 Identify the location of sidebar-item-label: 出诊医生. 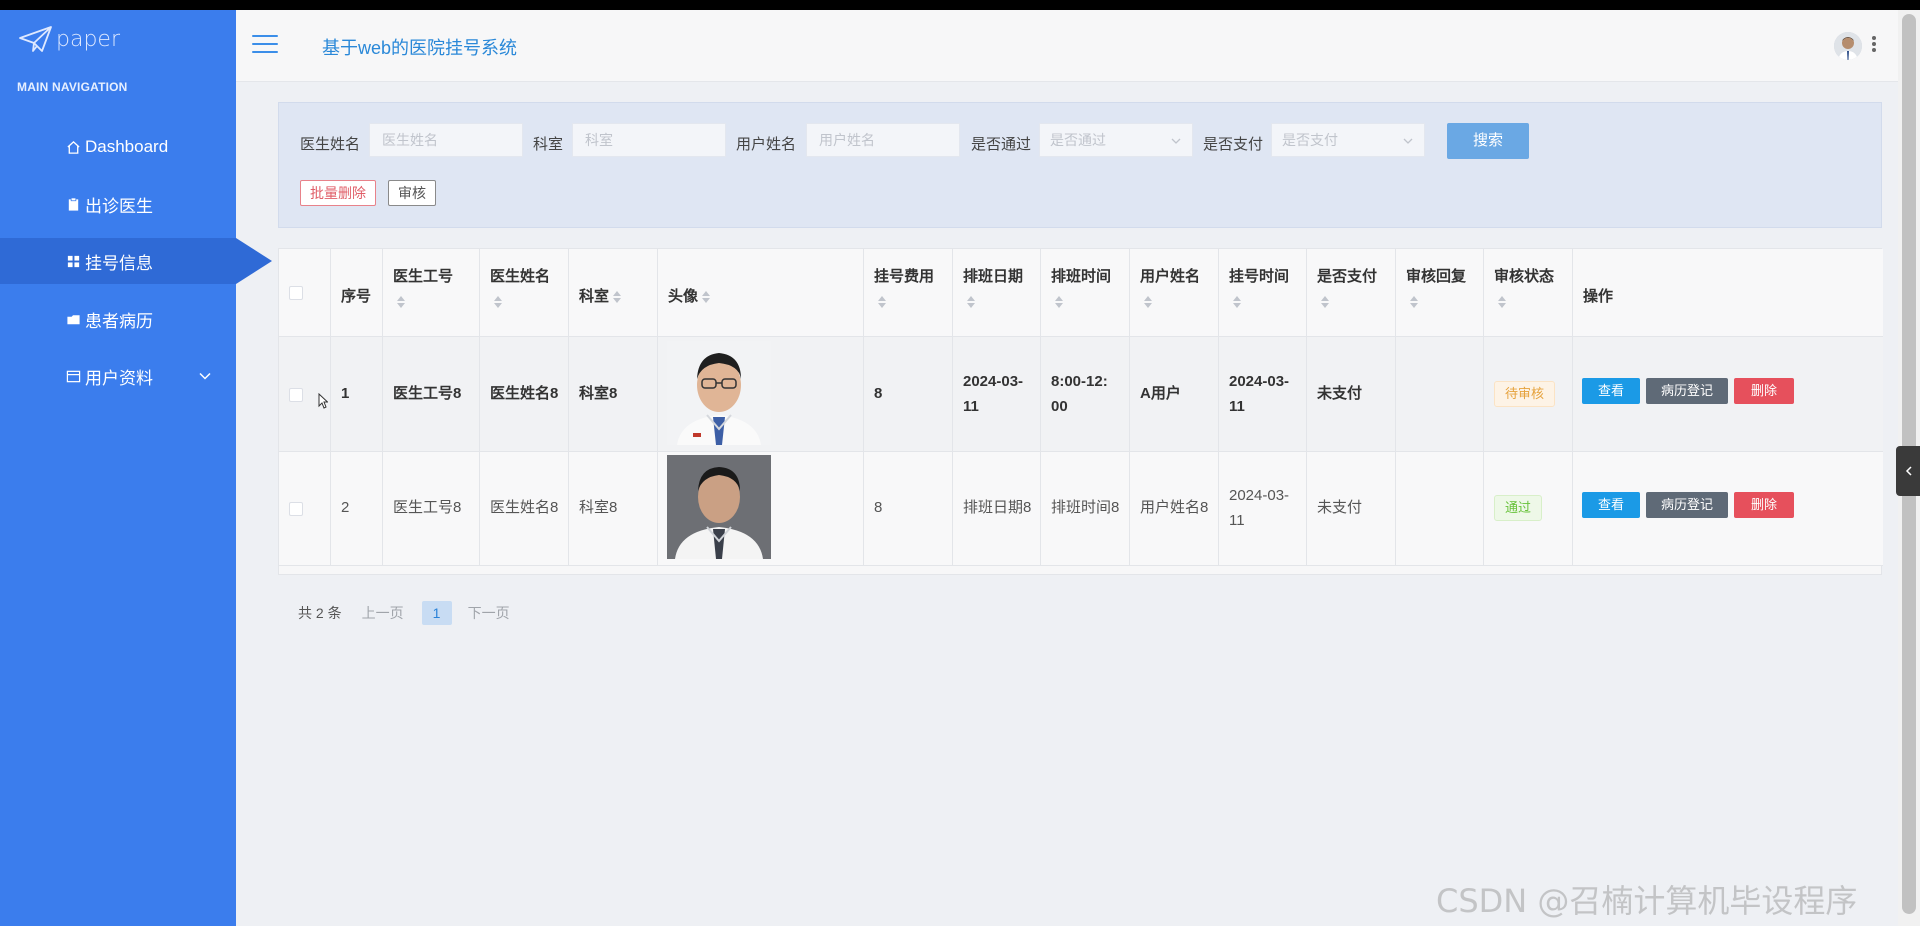
(119, 206).